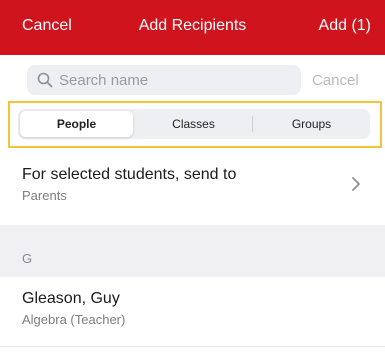 The width and height of the screenshot is (385, 356). Describe the element at coordinates (335, 80) in the screenshot. I see `search-cancel-button: Cancel` at that location.